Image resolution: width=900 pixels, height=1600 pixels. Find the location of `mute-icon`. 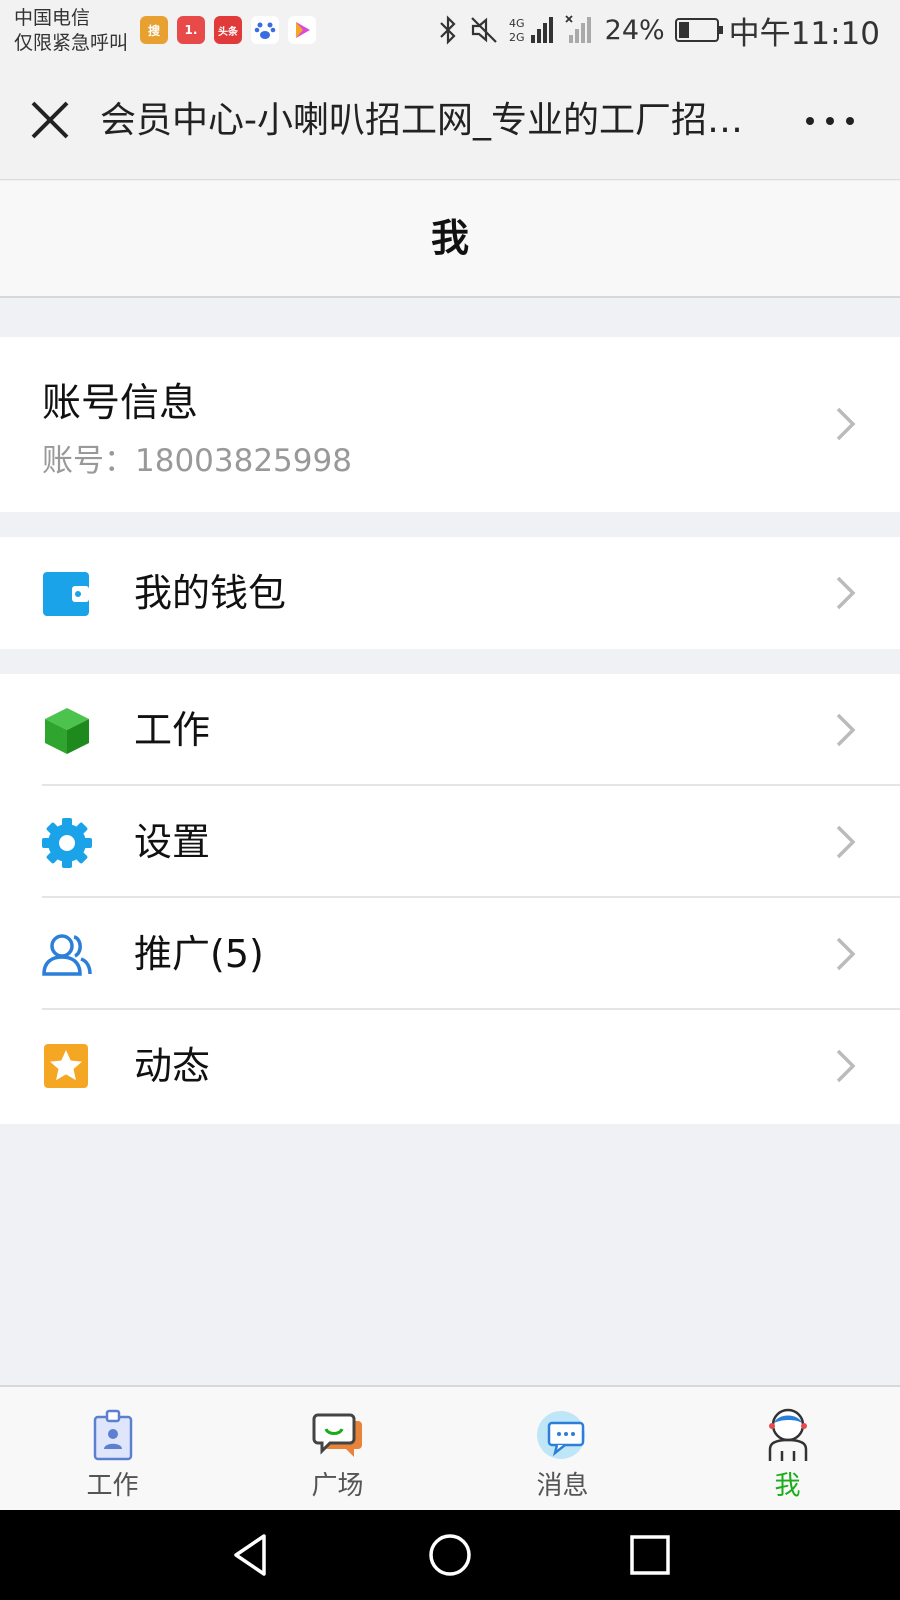

mute-icon is located at coordinates (483, 30).